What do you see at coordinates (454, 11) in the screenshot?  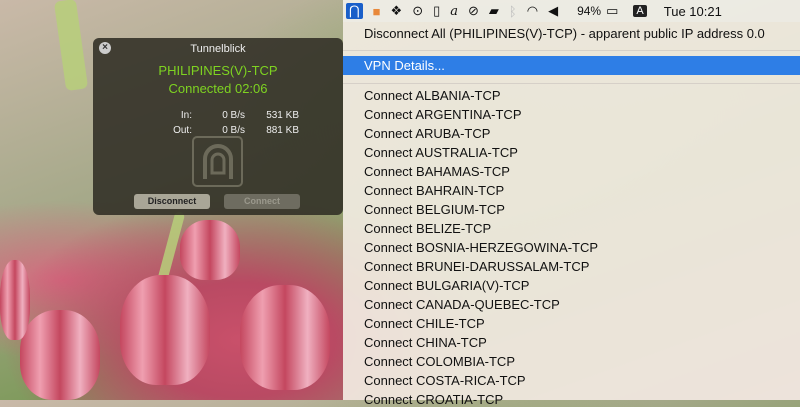 I see `script-a-icon: a` at bounding box center [454, 11].